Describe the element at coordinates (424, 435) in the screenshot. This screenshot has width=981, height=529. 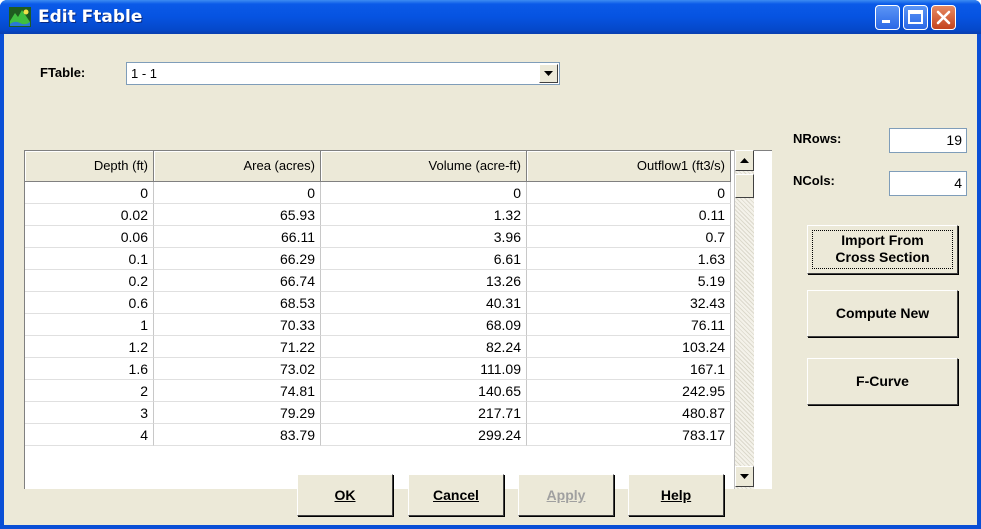
I see `volume-cell: 299.24` at that location.